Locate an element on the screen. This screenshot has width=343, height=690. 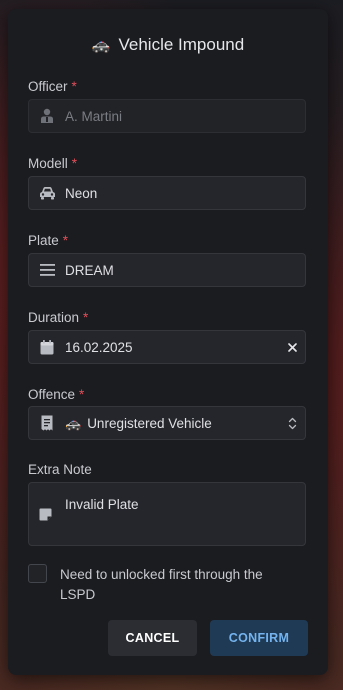
officer-label: Officer * is located at coordinates (52, 86).